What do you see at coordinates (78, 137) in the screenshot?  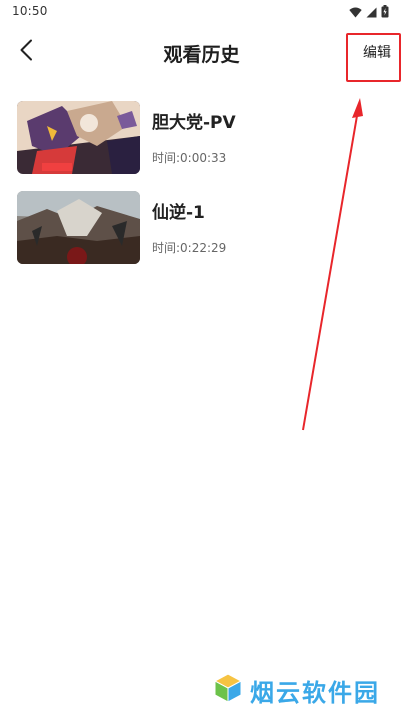 I see `anime-poster-thumbnail` at bounding box center [78, 137].